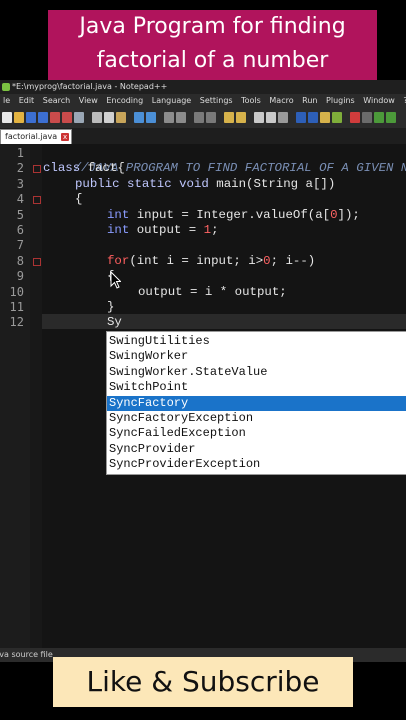 This screenshot has width=406, height=720. Describe the element at coordinates (313, 117) in the screenshot. I see `function-list-icon` at that location.